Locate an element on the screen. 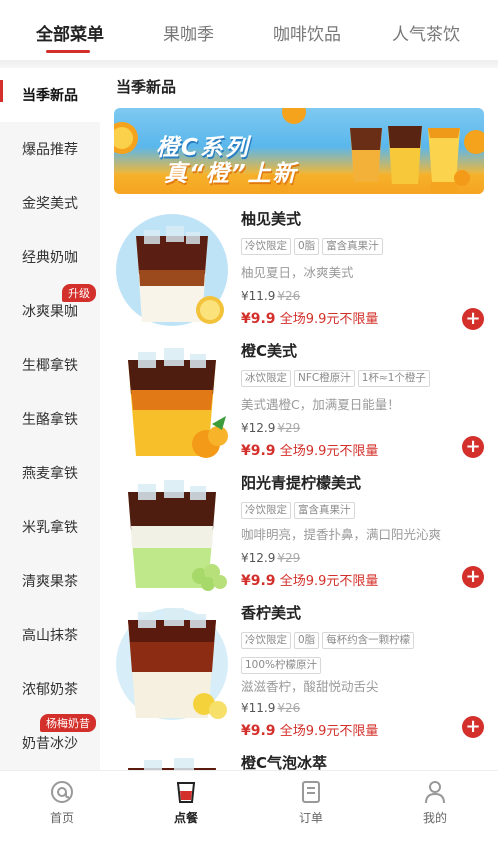 The height and width of the screenshot is (851, 498). product-description: 咖啡明亮，提香扑鼻，满口阳光沁爽 is located at coordinates (341, 534).